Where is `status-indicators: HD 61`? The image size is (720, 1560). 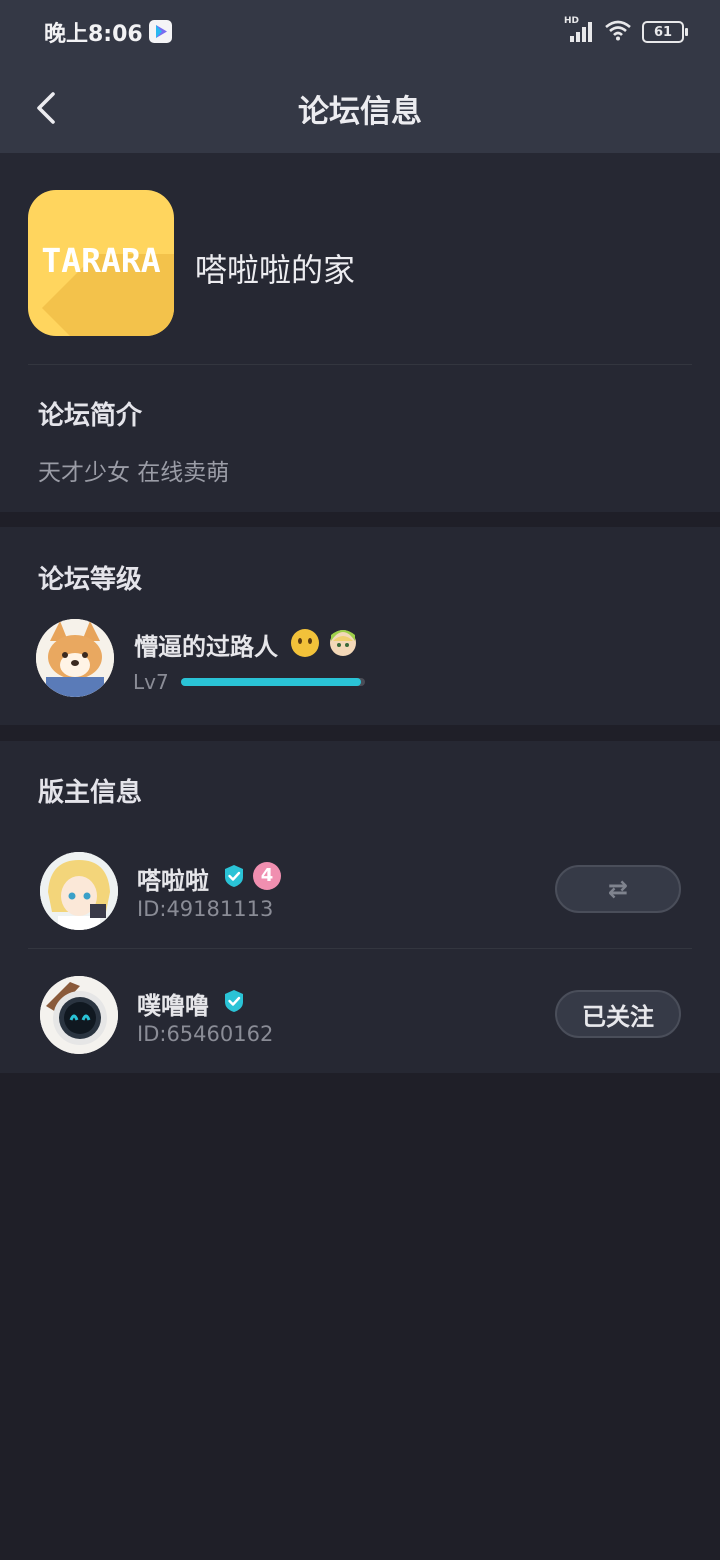 status-indicators: HD 61 is located at coordinates (626, 31).